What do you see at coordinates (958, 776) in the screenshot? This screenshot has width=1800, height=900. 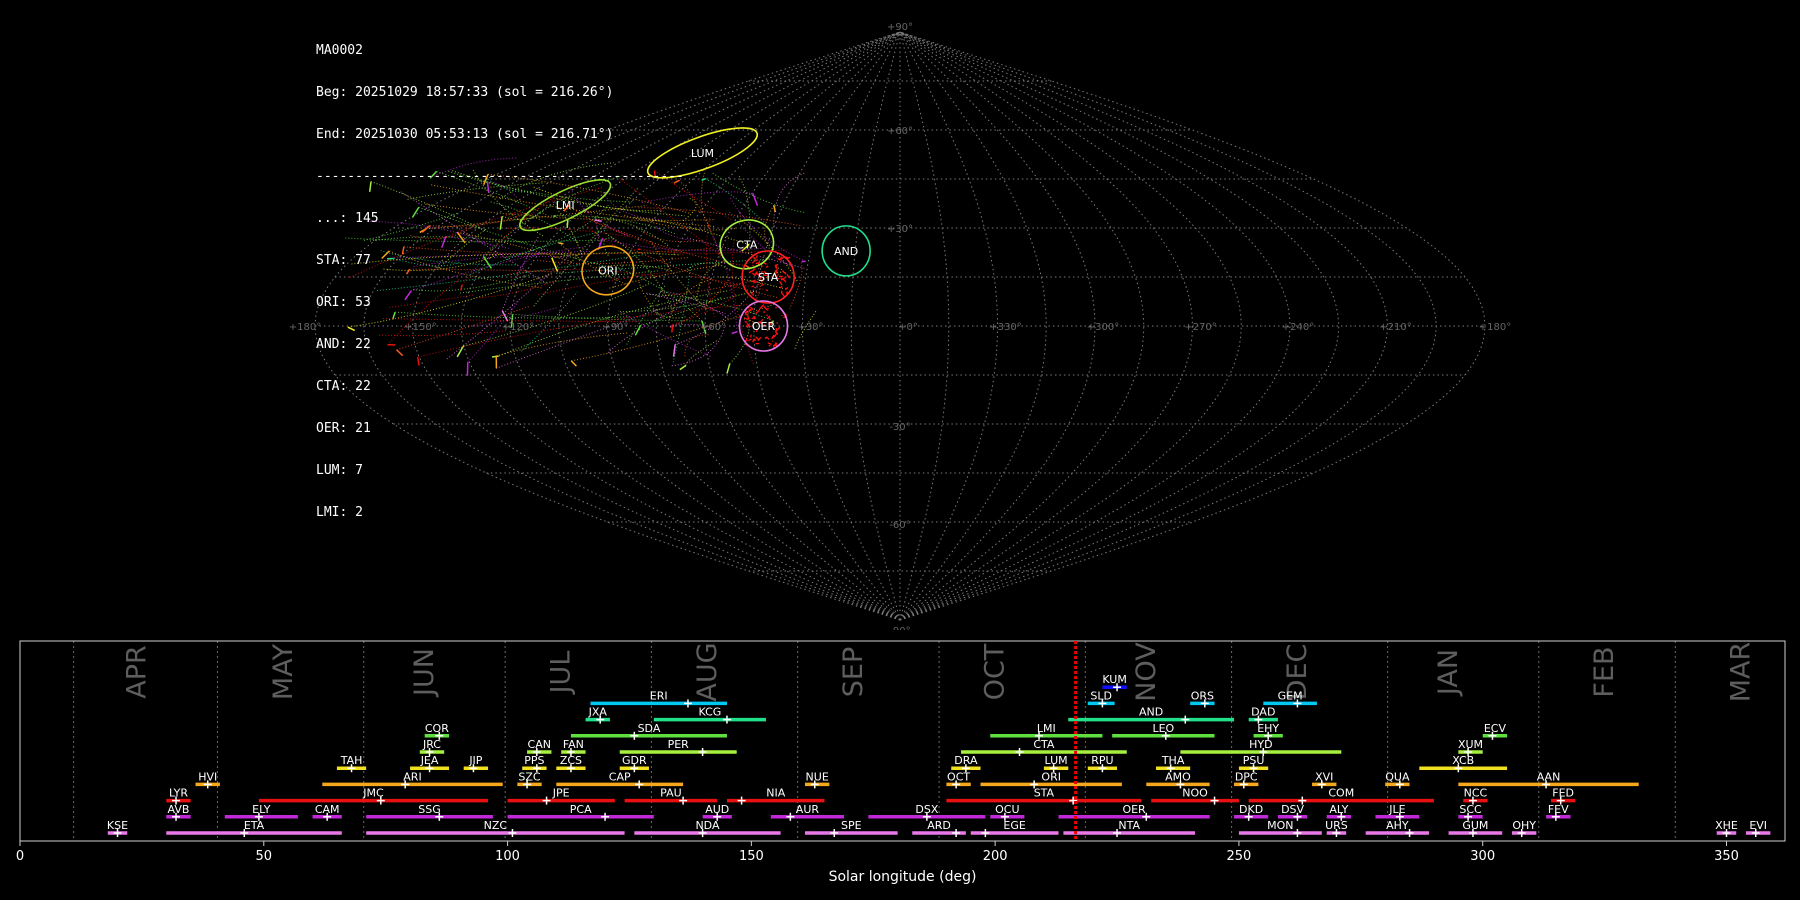 I see `shower-label: OCT` at bounding box center [958, 776].